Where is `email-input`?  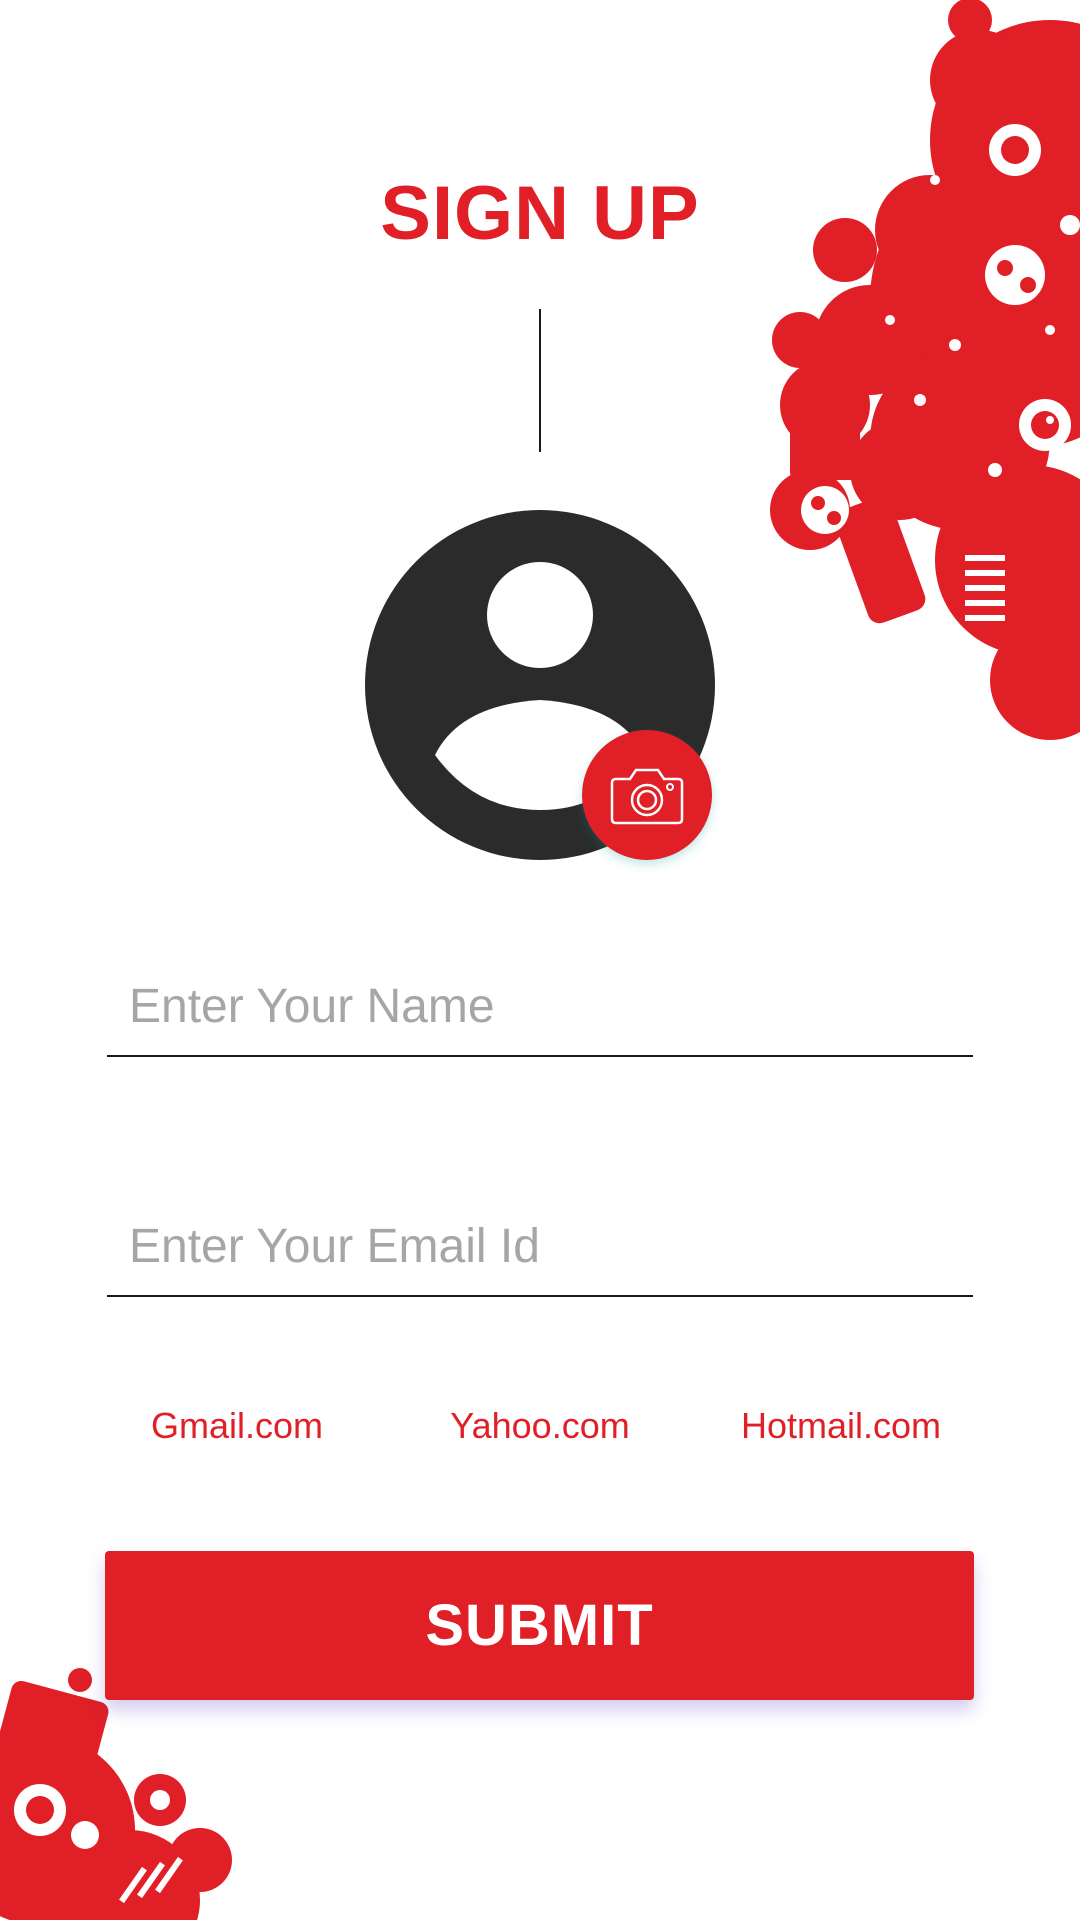
email-input is located at coordinates (549, 1246).